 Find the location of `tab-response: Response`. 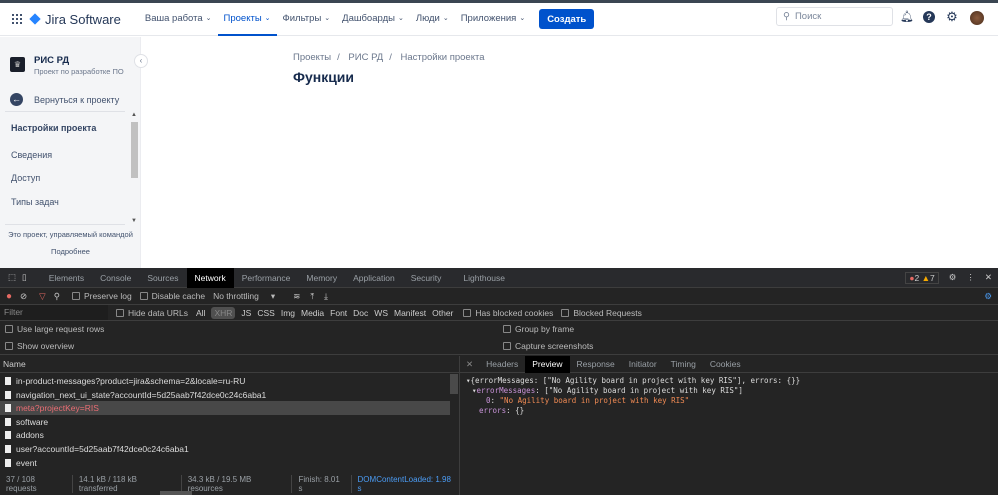

tab-response: Response is located at coordinates (596, 364).